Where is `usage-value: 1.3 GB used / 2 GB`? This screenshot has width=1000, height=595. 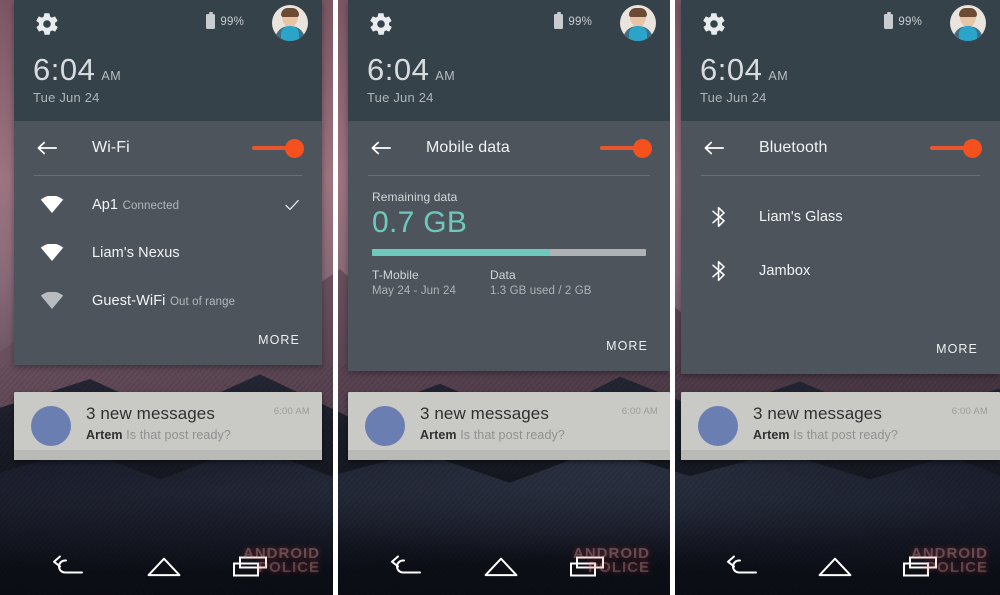
usage-value: 1.3 GB used / 2 GB is located at coordinates (541, 291).